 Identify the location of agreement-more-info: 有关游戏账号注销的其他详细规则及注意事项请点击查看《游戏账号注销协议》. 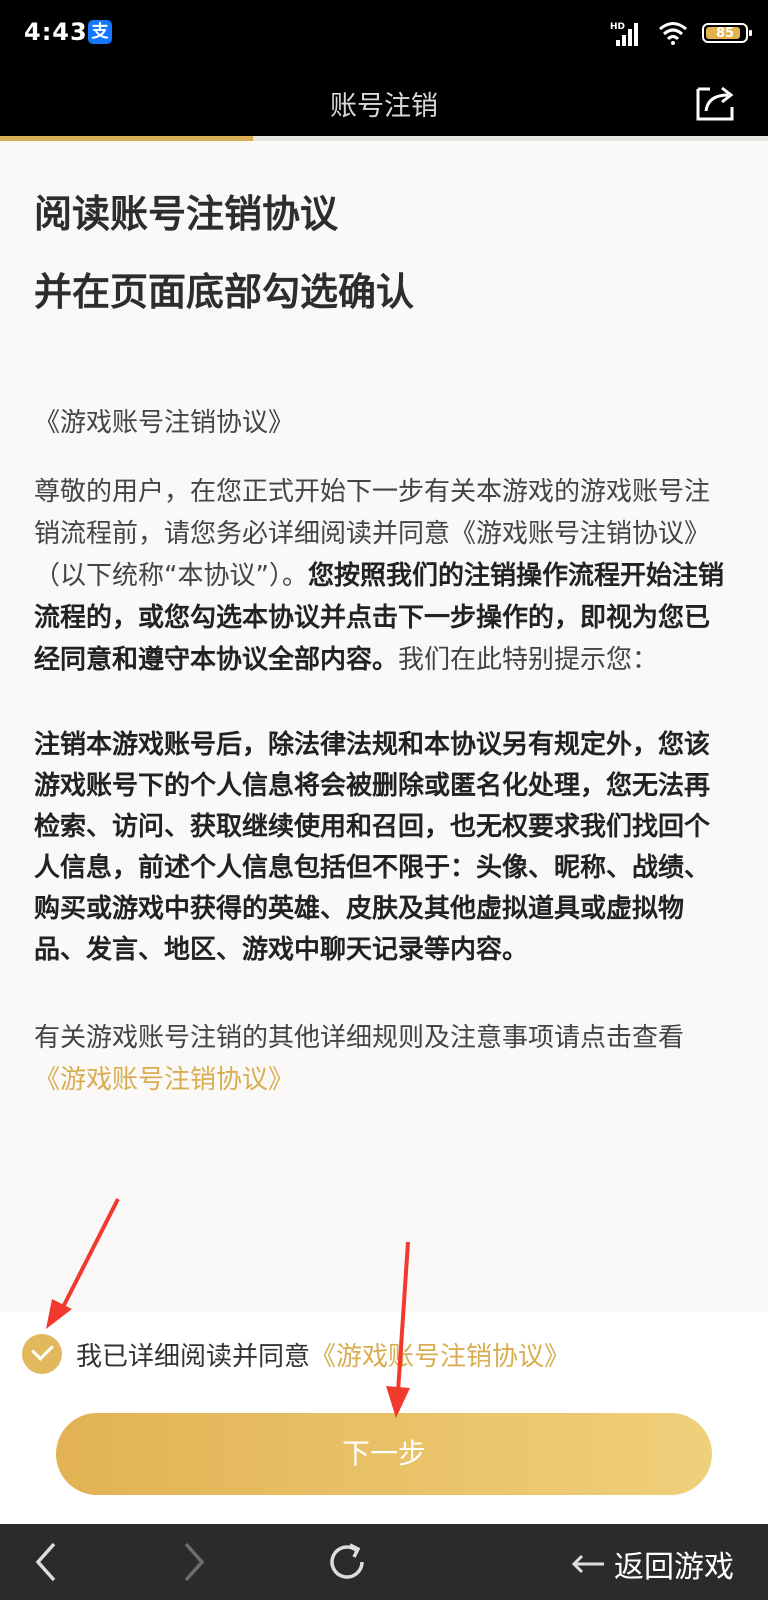
(384, 1059).